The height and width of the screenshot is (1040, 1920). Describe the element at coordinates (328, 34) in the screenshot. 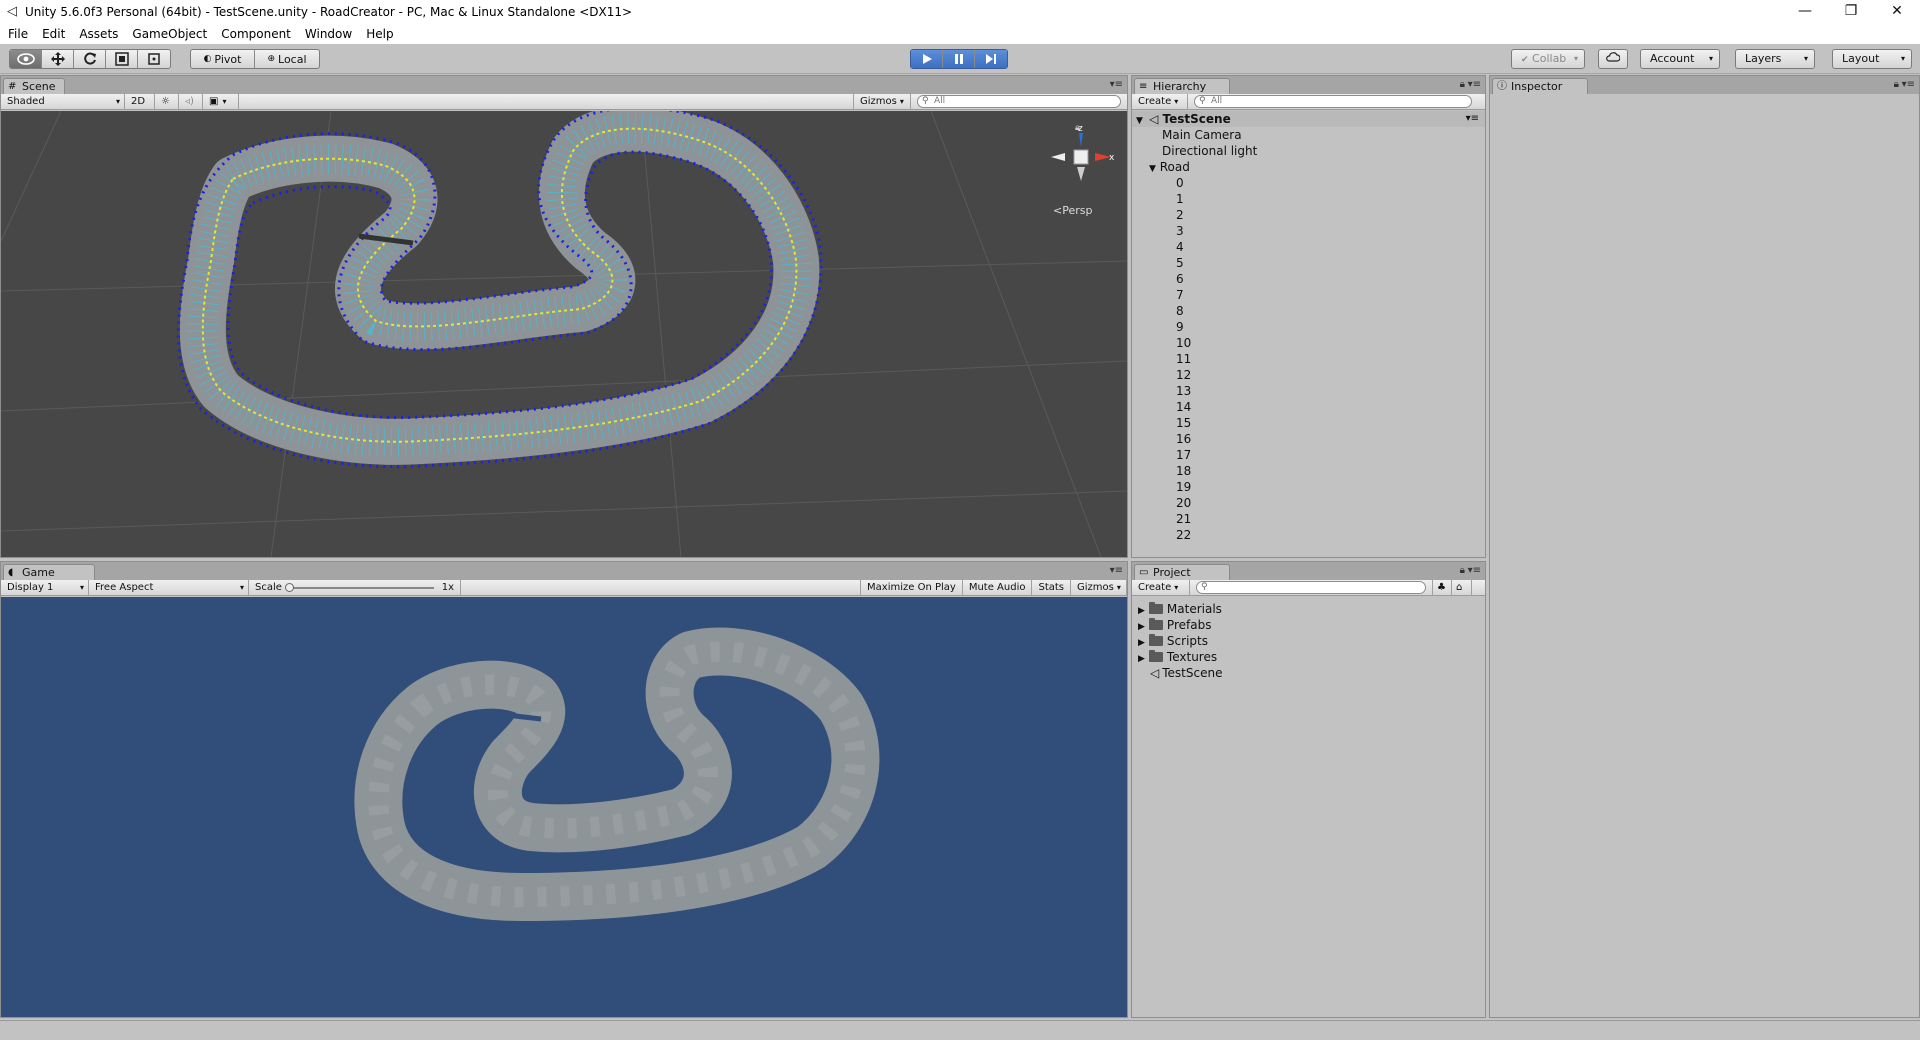

I see `menu-window: Window` at that location.